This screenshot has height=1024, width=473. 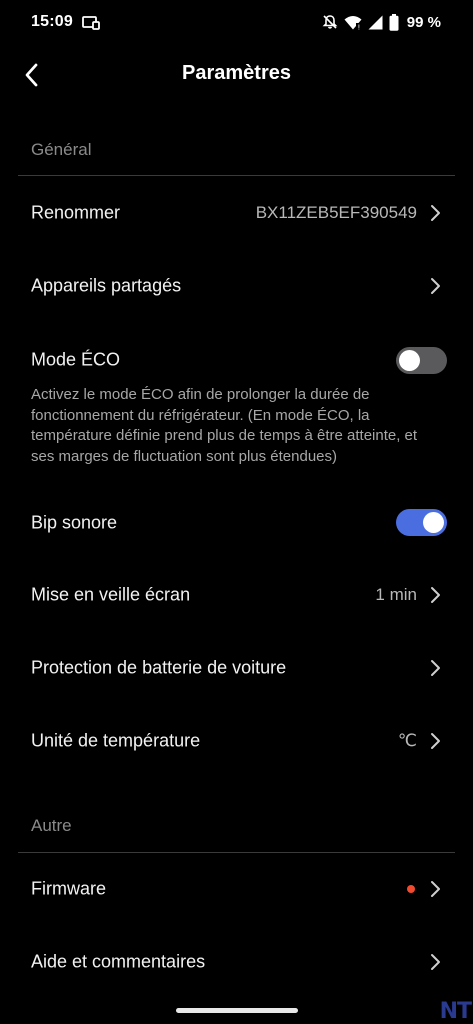 What do you see at coordinates (116, 740) in the screenshot?
I see `temperature-unit-label: Unité de température` at bounding box center [116, 740].